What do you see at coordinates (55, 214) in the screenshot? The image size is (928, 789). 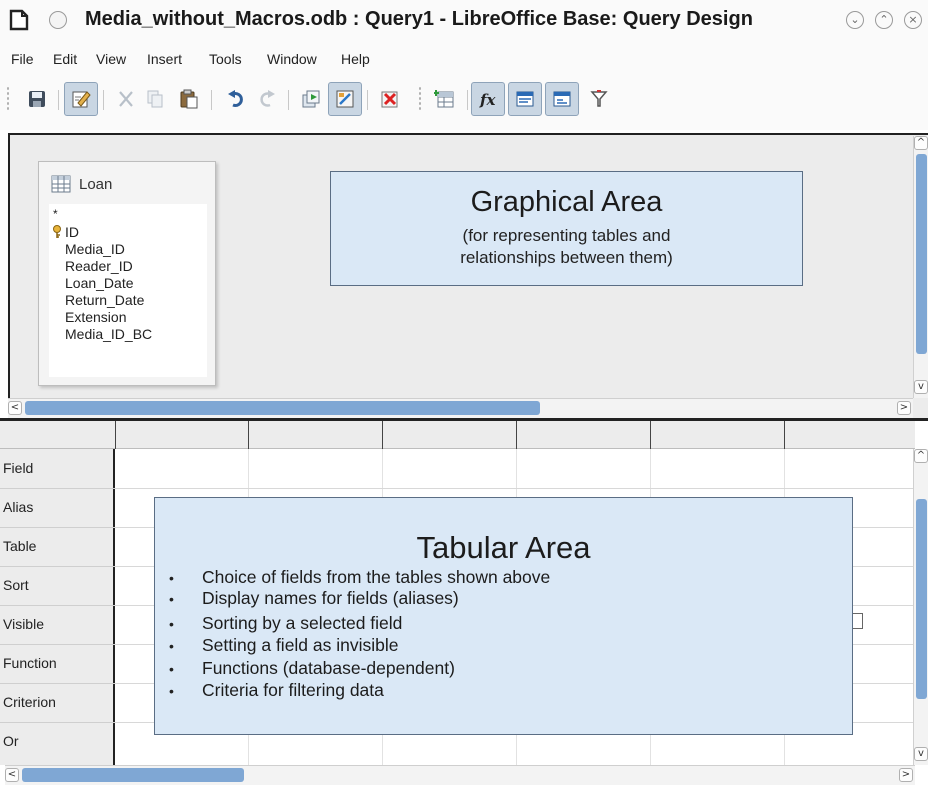 I see `field-all: *` at bounding box center [55, 214].